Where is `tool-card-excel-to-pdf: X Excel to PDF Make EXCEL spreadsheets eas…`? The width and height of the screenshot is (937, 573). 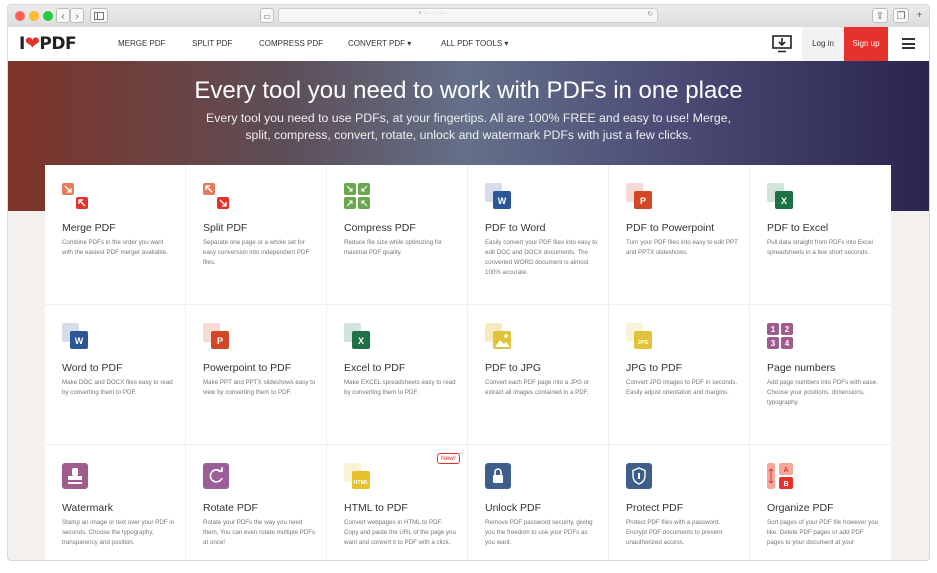 tool-card-excel-to-pdf: X Excel to PDF Make EXCEL spreadsheets eas… is located at coordinates (397, 375).